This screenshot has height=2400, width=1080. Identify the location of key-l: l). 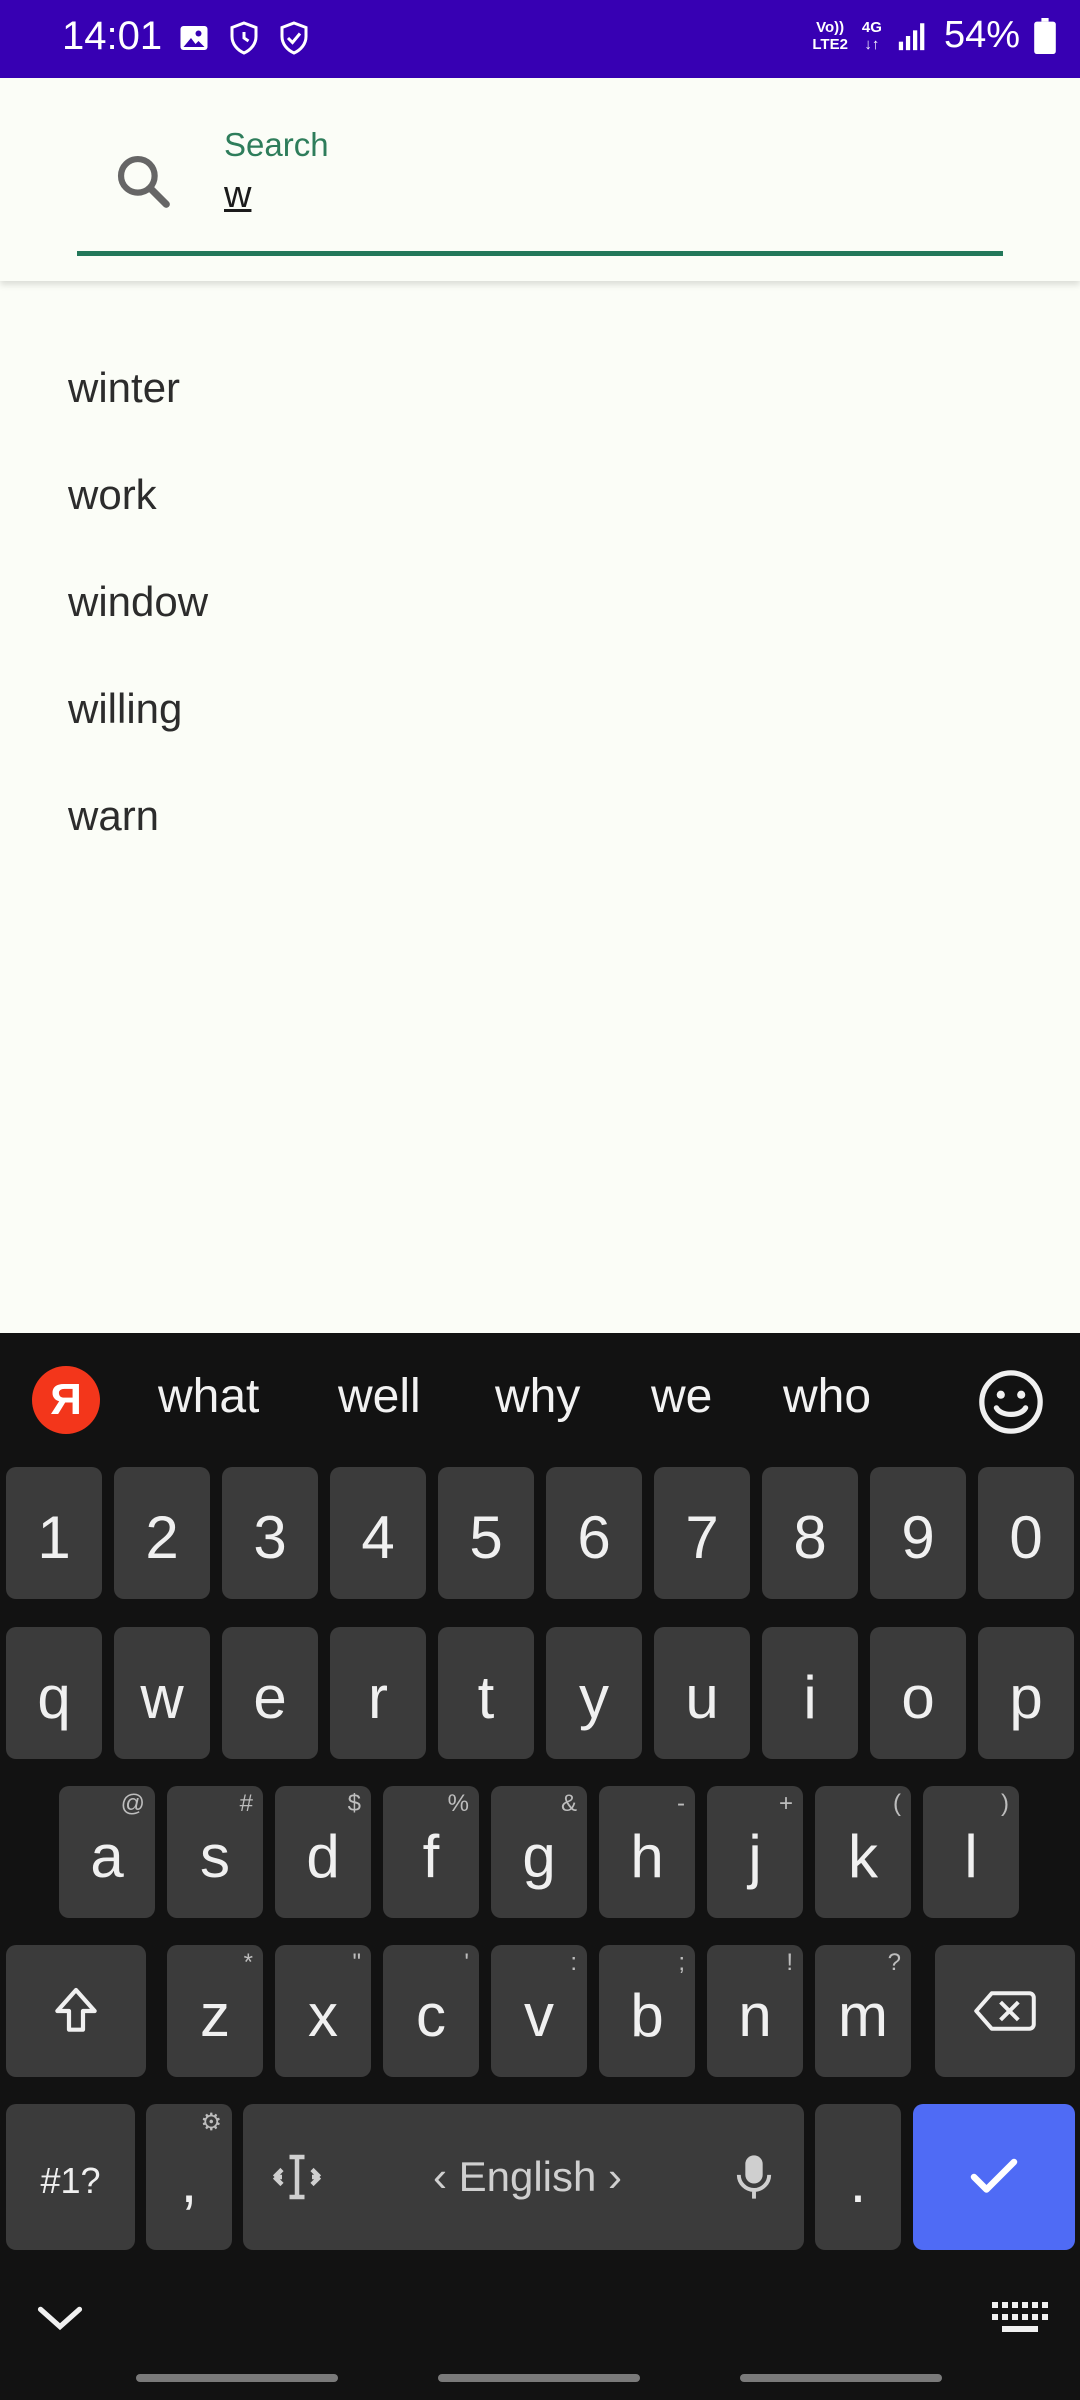
(971, 1852).